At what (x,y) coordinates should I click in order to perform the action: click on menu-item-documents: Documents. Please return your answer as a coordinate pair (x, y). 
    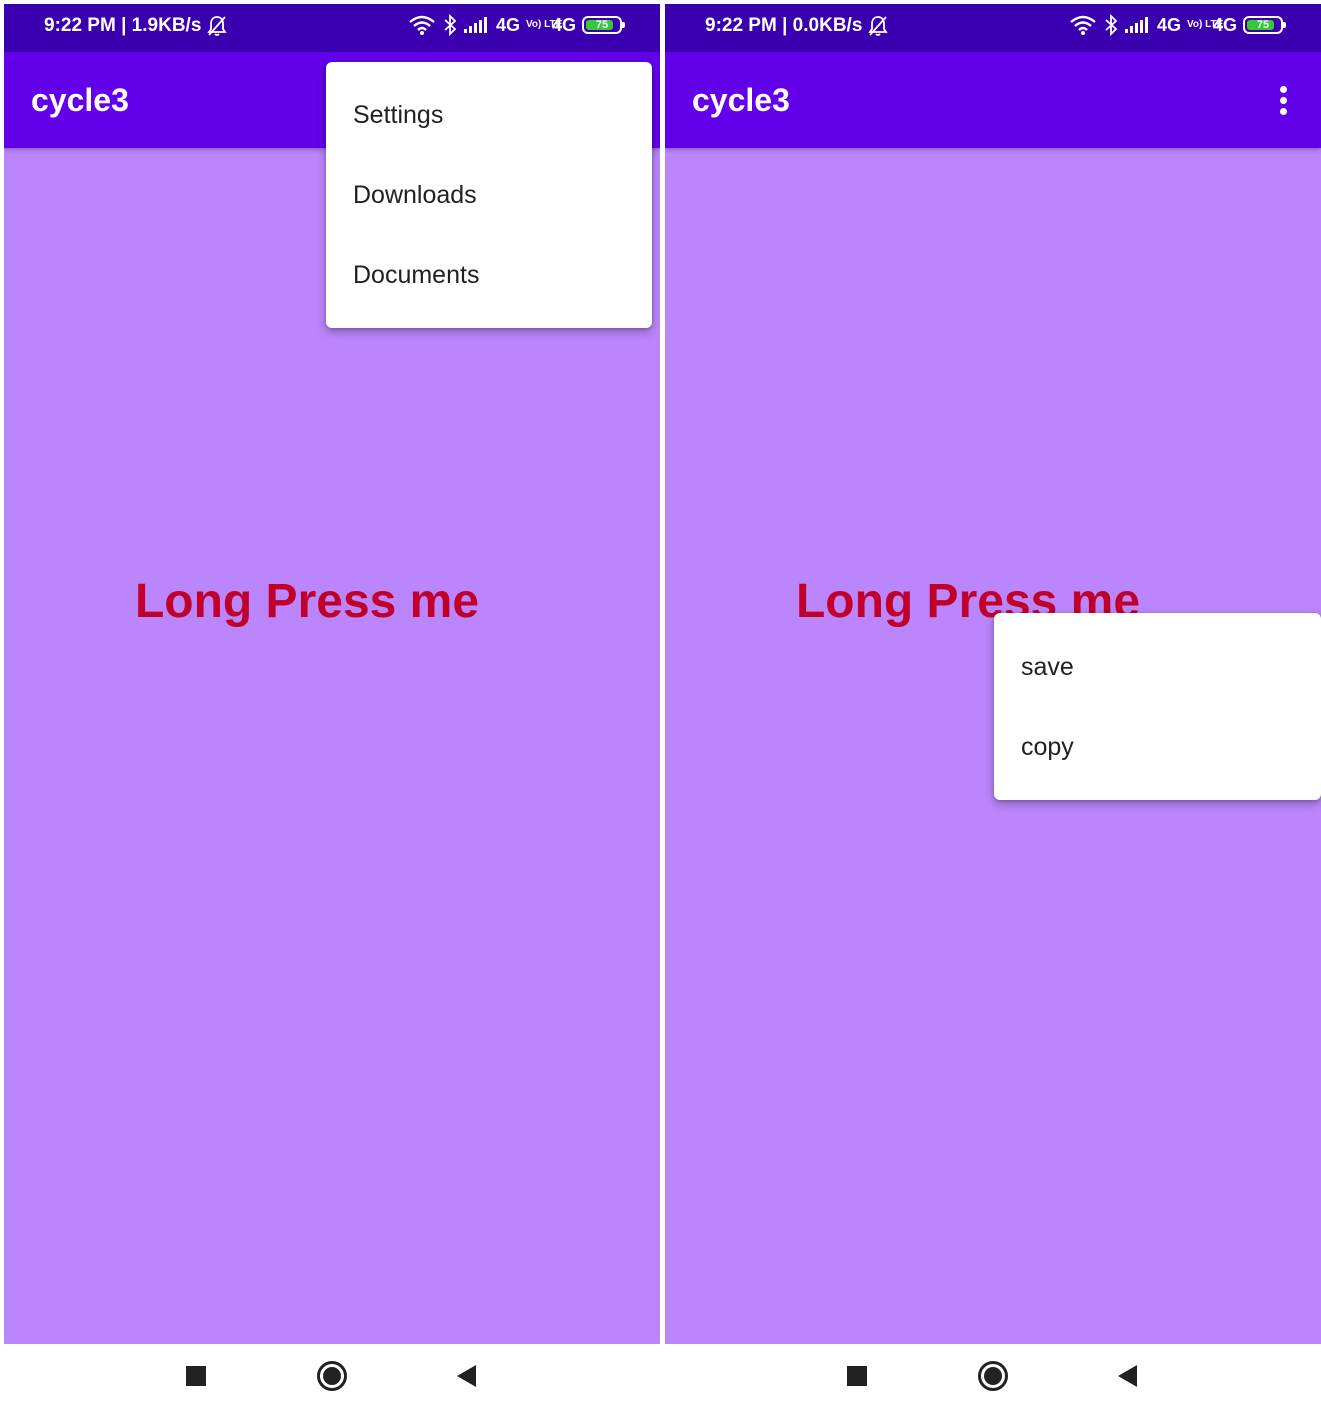
    Looking at the image, I should click on (489, 275).